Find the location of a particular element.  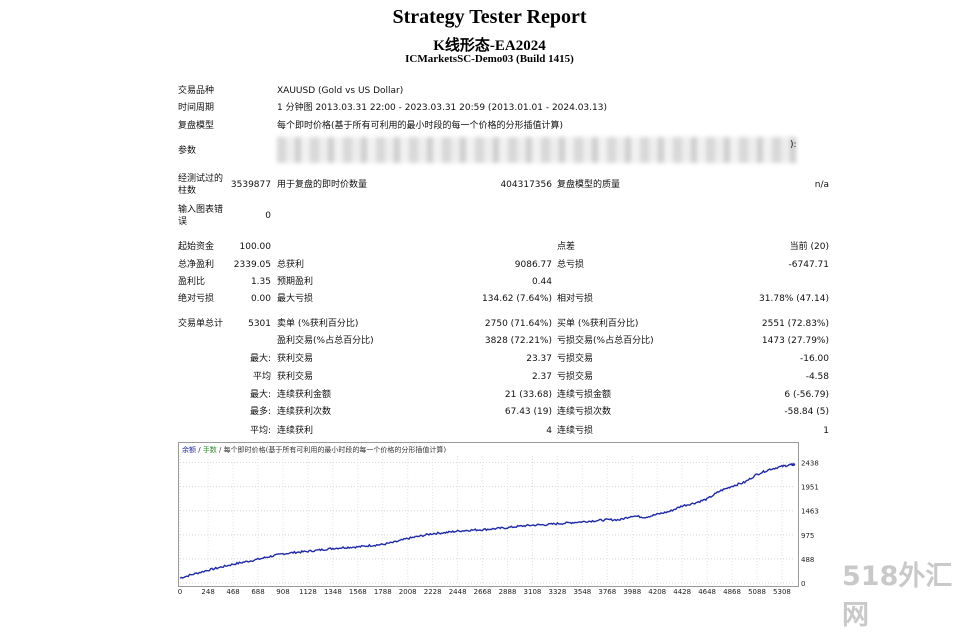

x-tick-label: 2228 is located at coordinates (433, 592).